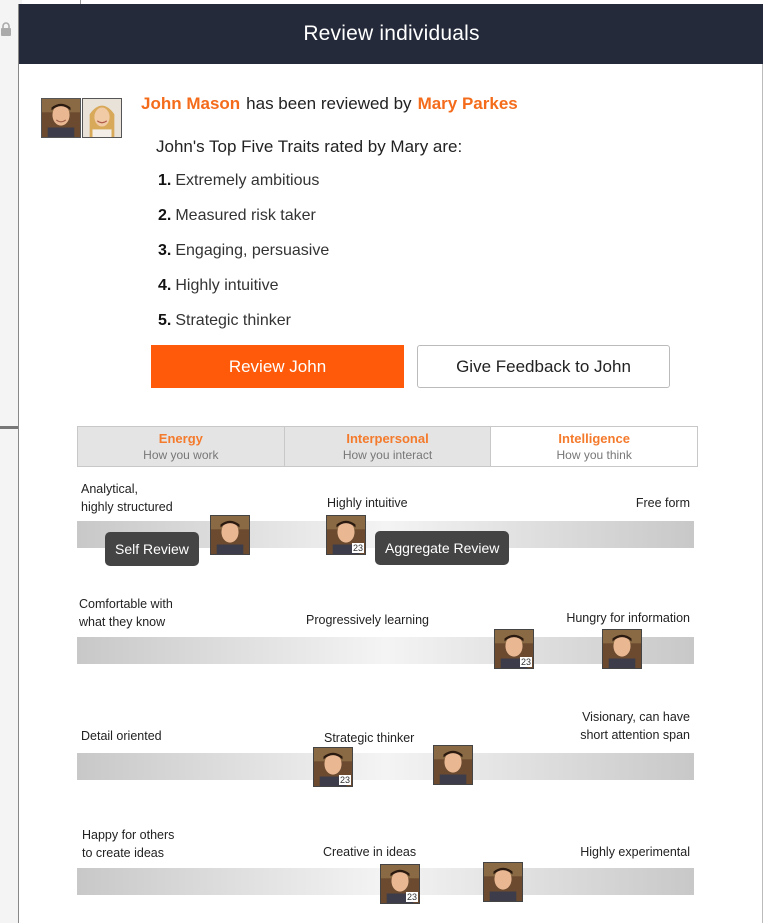 Image resolution: width=763 pixels, height=923 pixels. What do you see at coordinates (6, 29) in the screenshot?
I see `lock-icon` at bounding box center [6, 29].